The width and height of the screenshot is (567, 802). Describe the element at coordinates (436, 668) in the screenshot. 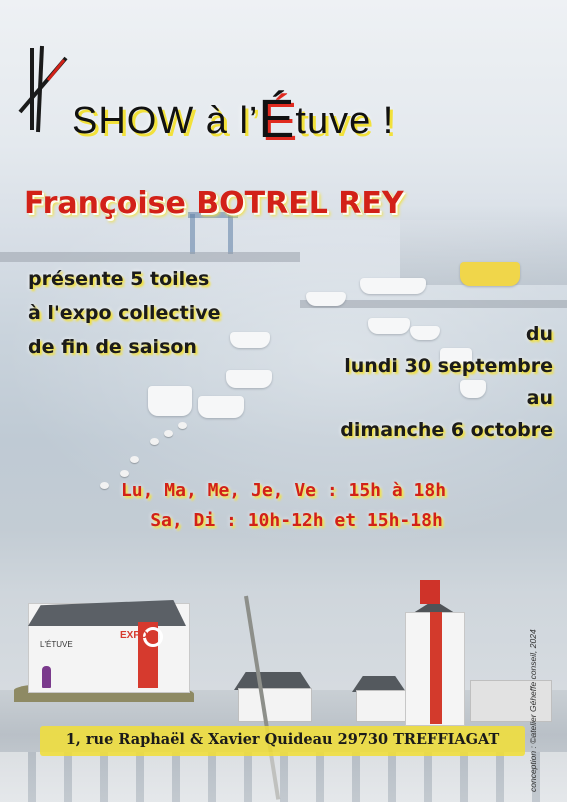

I see `lighthouse-stripe` at that location.